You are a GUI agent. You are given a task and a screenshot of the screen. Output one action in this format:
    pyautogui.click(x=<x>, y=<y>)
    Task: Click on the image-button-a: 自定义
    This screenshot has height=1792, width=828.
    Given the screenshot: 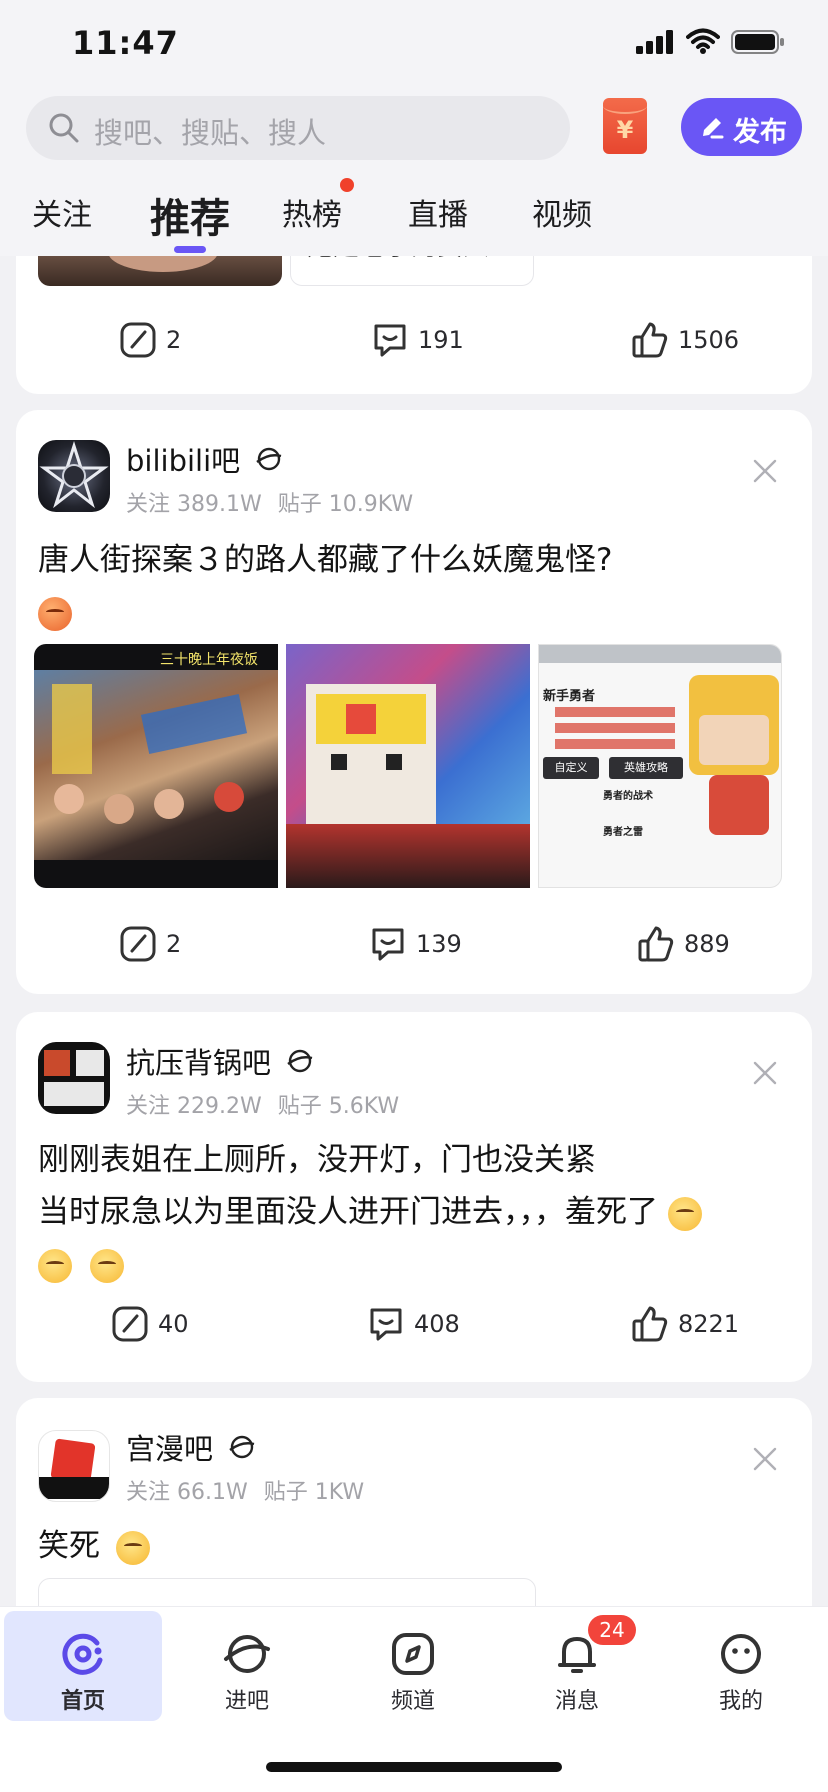 What is the action you would take?
    pyautogui.click(x=571, y=768)
    